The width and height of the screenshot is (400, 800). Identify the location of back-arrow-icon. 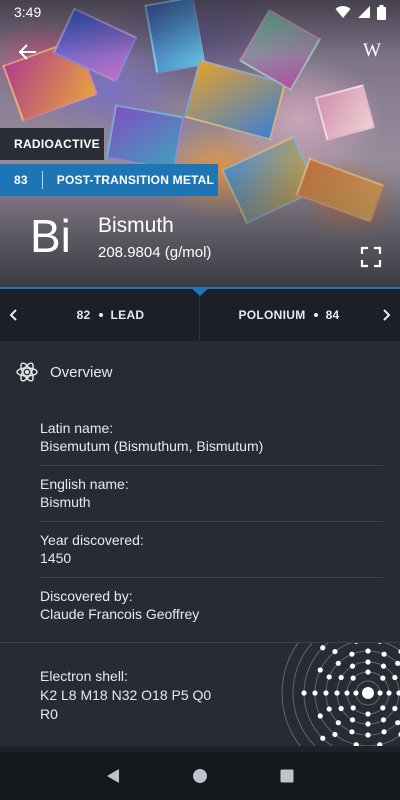
(27, 52).